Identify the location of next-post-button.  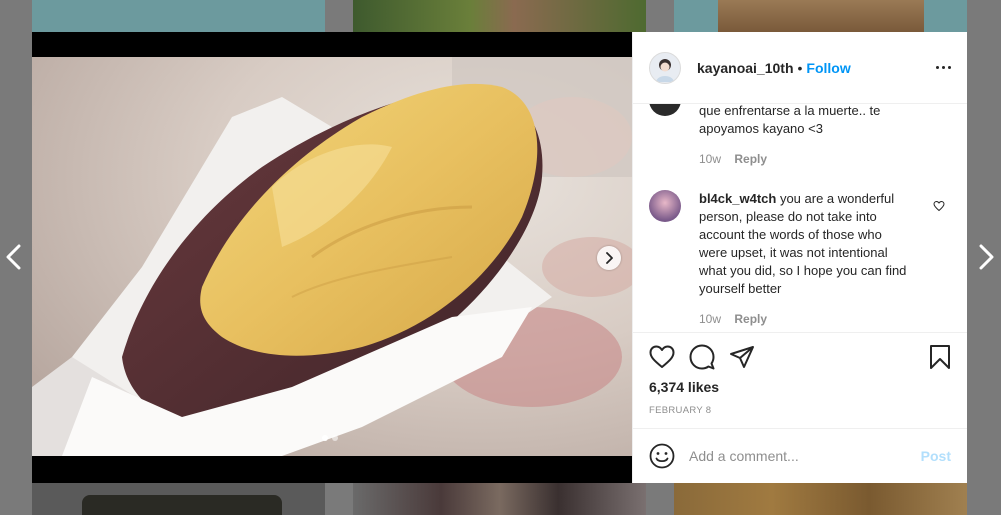
(986, 257).